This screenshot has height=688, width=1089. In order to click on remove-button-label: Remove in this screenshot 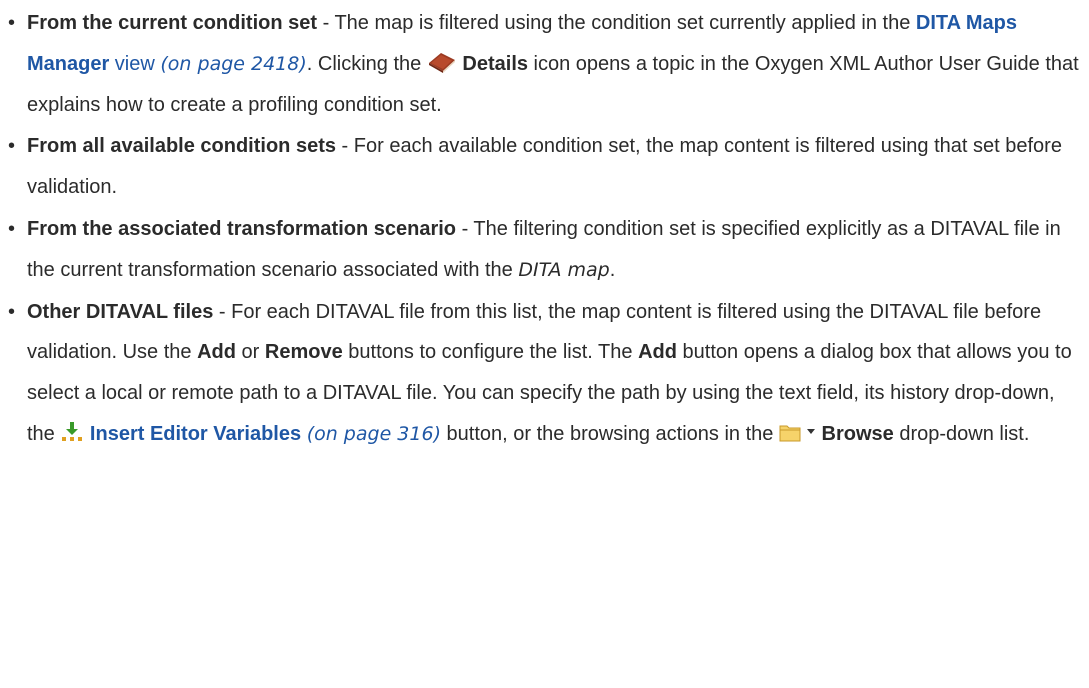, I will do `click(303, 352)`.